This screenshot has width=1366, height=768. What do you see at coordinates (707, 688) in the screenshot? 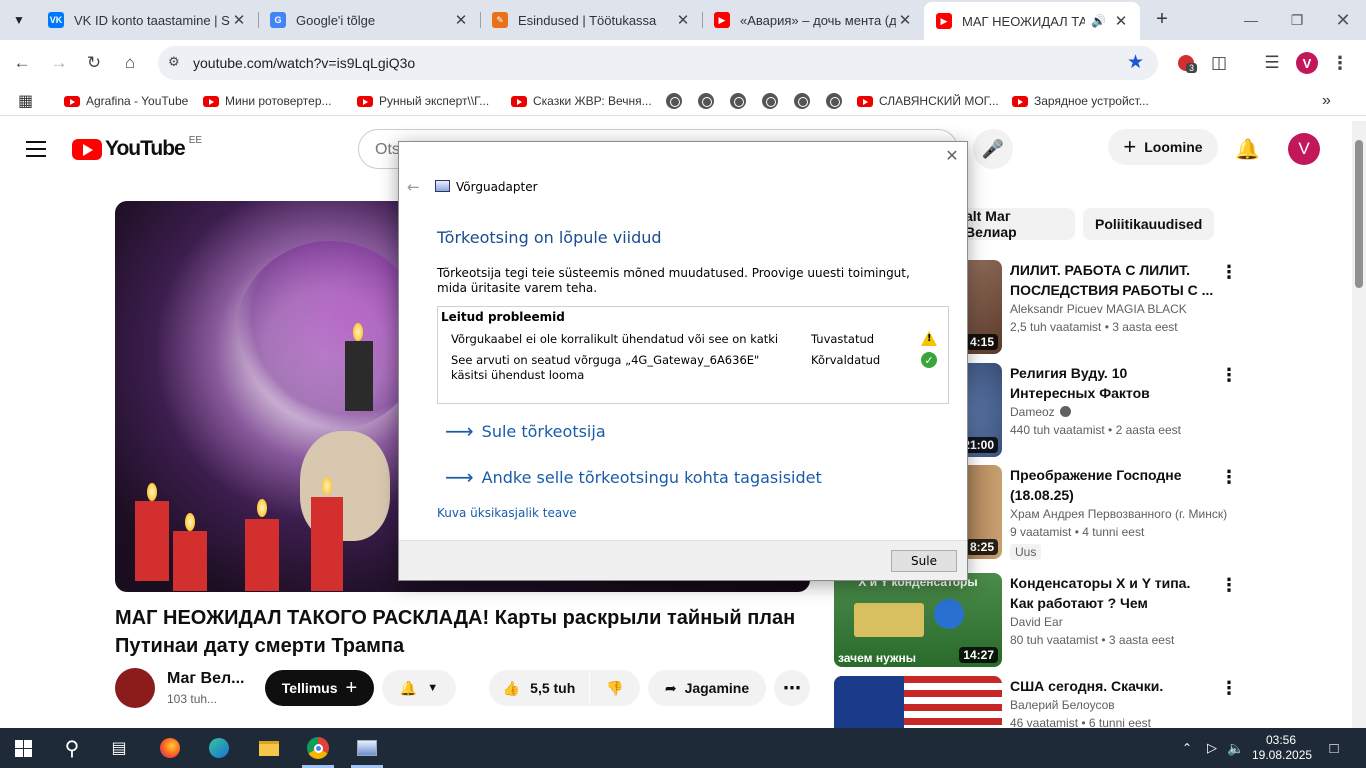
I see `share-button: ➦ Jagamine` at bounding box center [707, 688].